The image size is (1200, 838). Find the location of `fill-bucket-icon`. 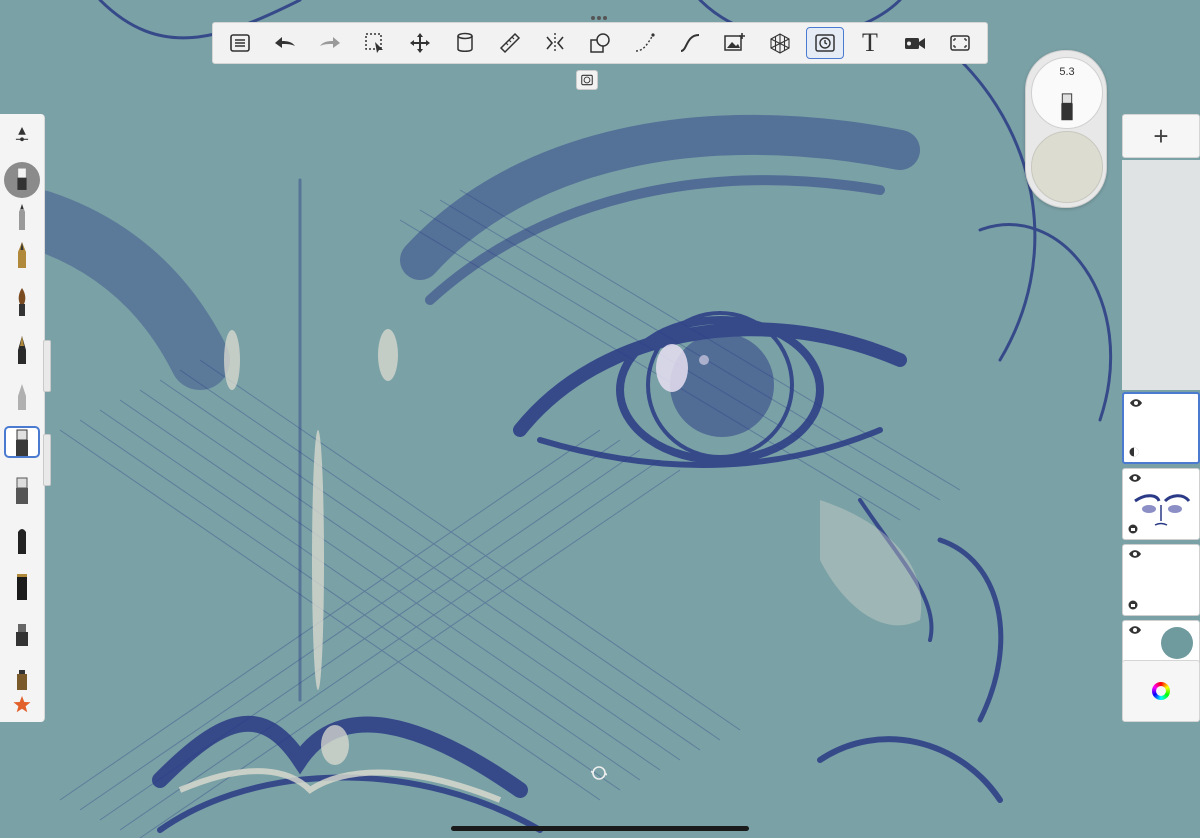

fill-bucket-icon is located at coordinates (465, 42).